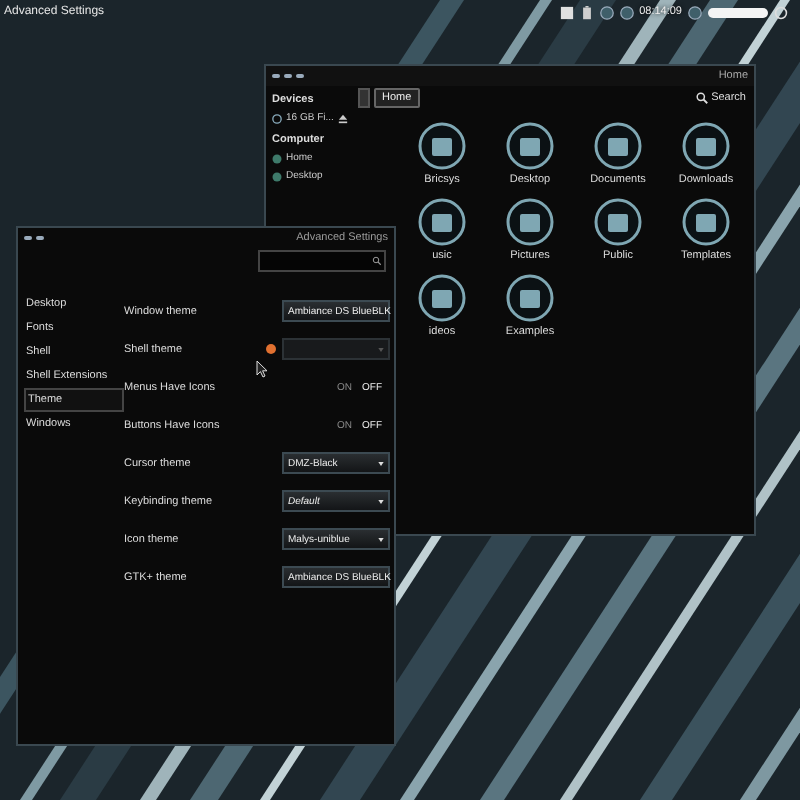 The image size is (800, 800). What do you see at coordinates (781, 12) in the screenshot?
I see `power-icon` at bounding box center [781, 12].